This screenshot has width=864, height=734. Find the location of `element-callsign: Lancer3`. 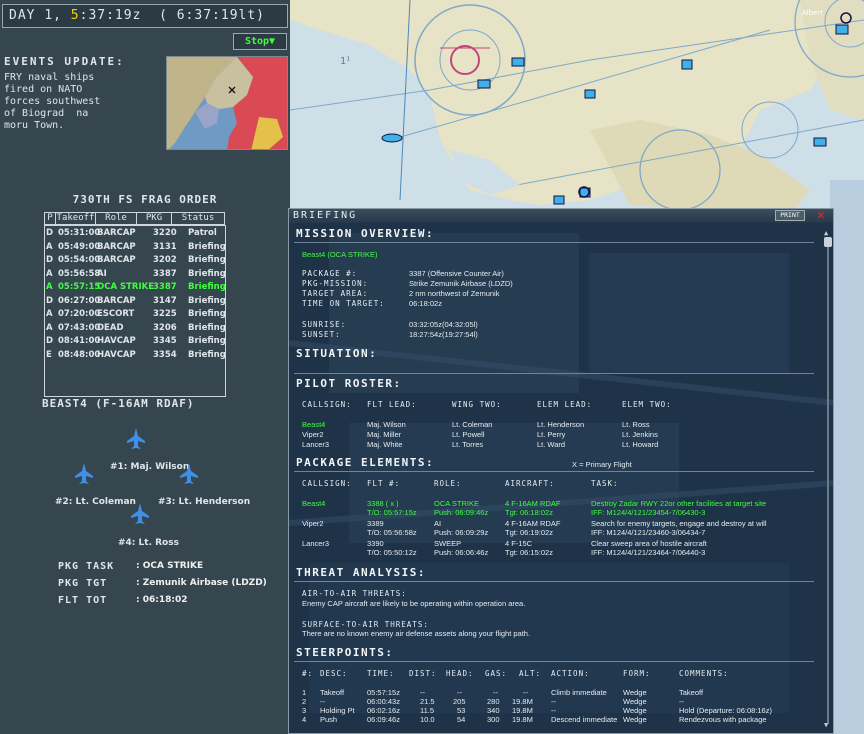

element-callsign: Lancer3 is located at coordinates (316, 543).